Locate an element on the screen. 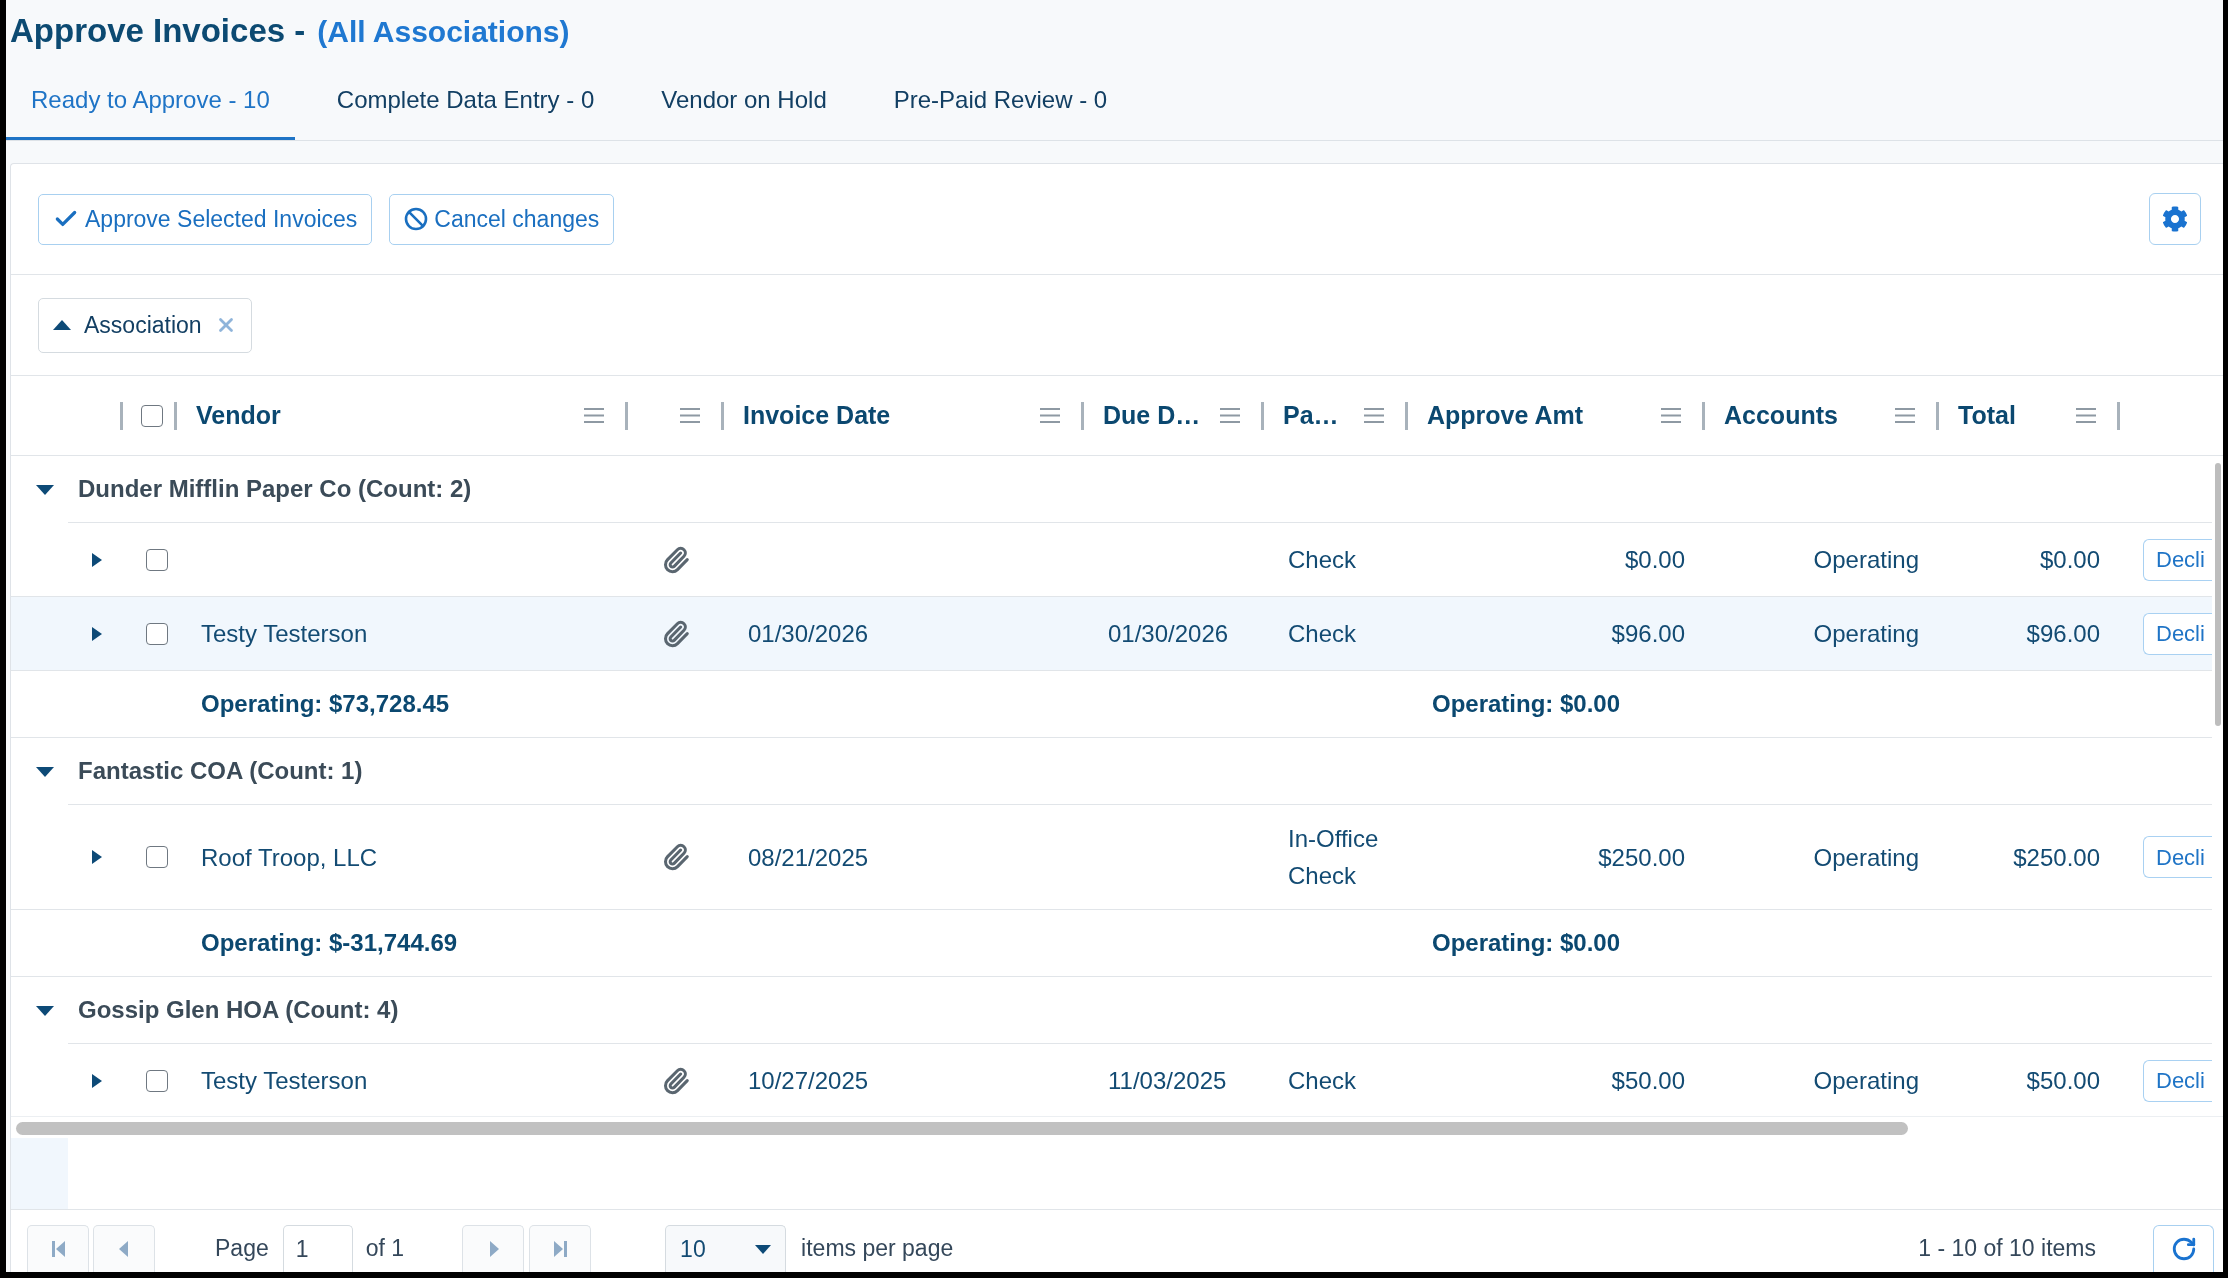 Image resolution: width=2228 pixels, height=1278 pixels. caret-up-icon is located at coordinates (62, 325).